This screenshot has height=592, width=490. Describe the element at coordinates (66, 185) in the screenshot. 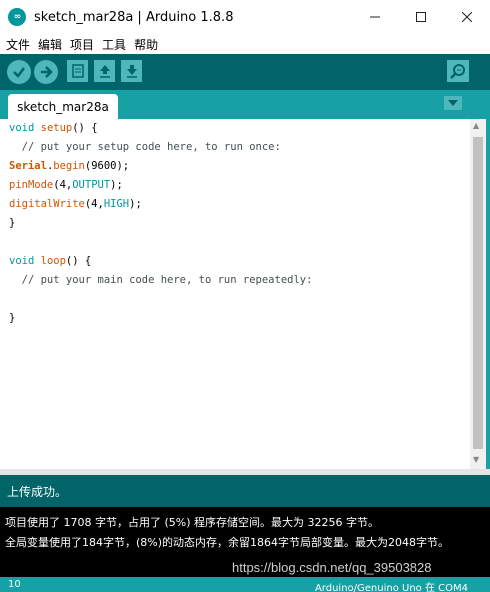

I see `code-line: pinMode(4,OUTPUT);` at that location.